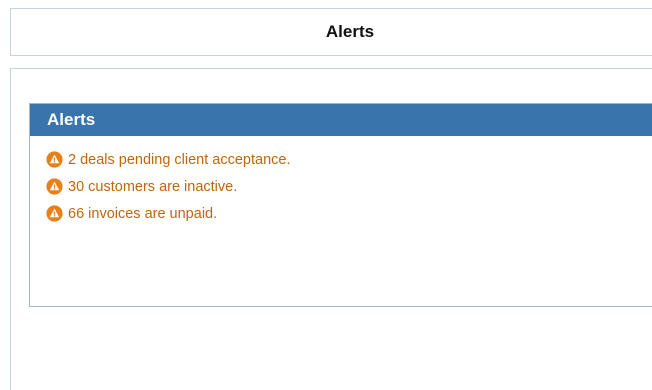 This screenshot has height=390, width=652. Describe the element at coordinates (153, 186) in the screenshot. I see `alert-text: 30 customers are inactive.` at that location.